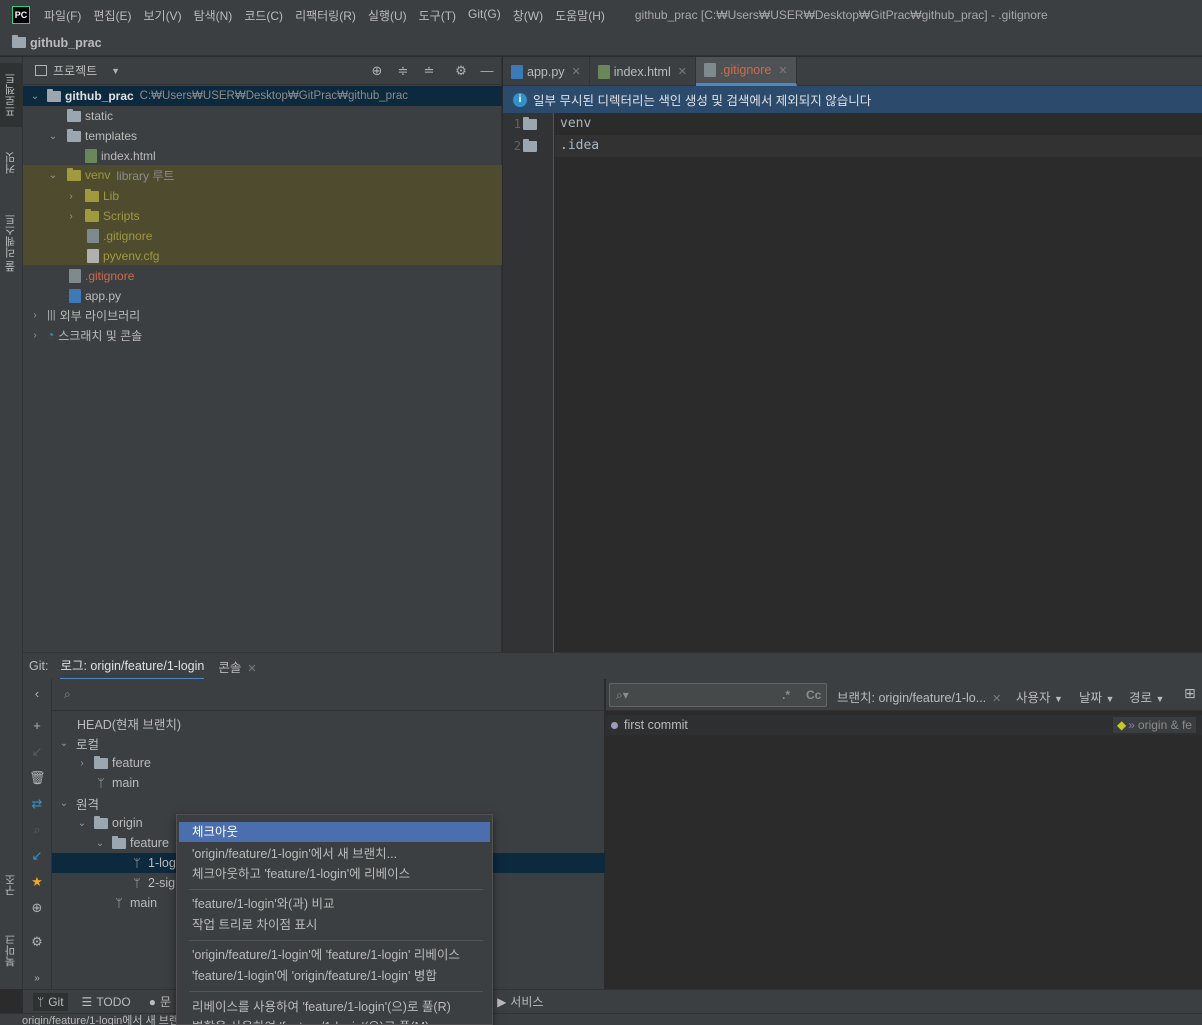 The height and width of the screenshot is (1025, 1202). What do you see at coordinates (484, 15) in the screenshot?
I see `menu-git: Git(G)` at bounding box center [484, 15].